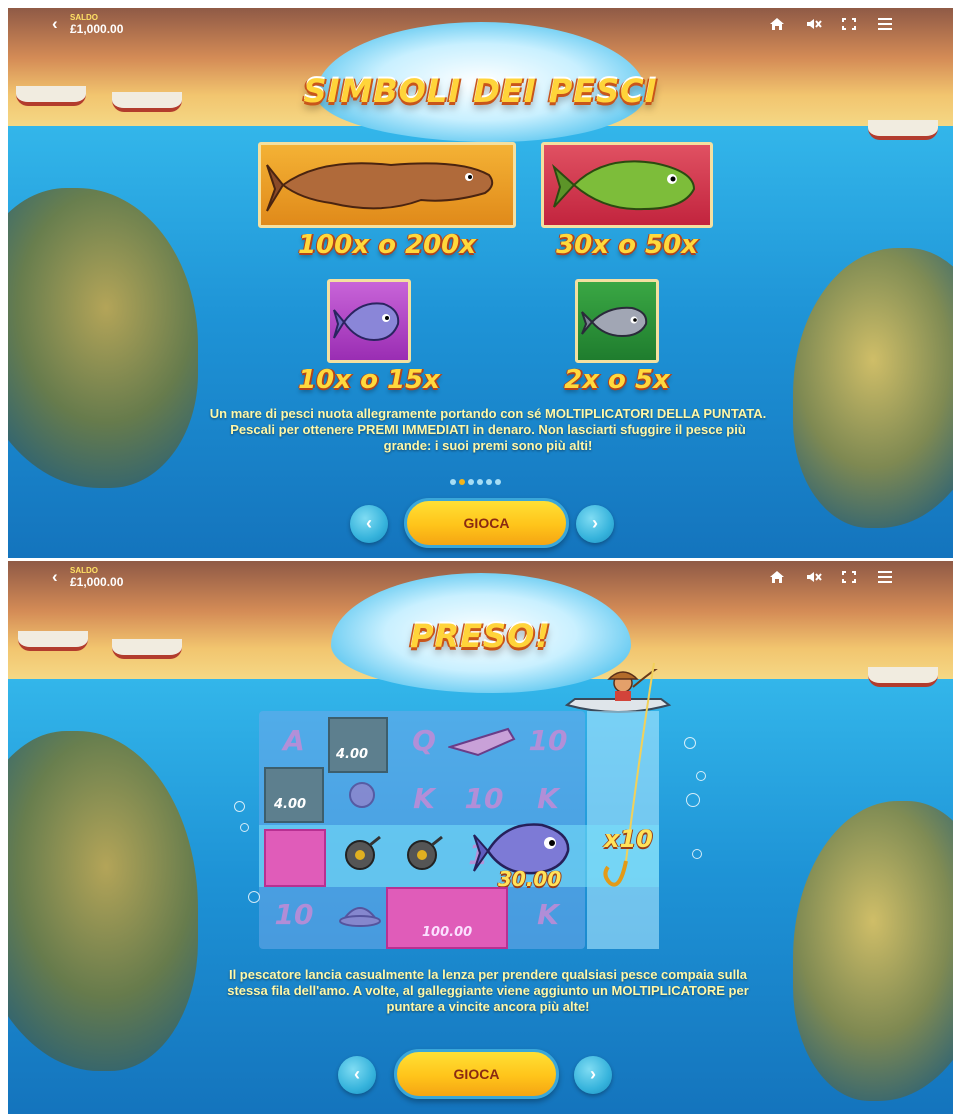  What do you see at coordinates (617, 380) in the screenshot?
I see `grey-fish-prize: 2x o 5x` at bounding box center [617, 380].